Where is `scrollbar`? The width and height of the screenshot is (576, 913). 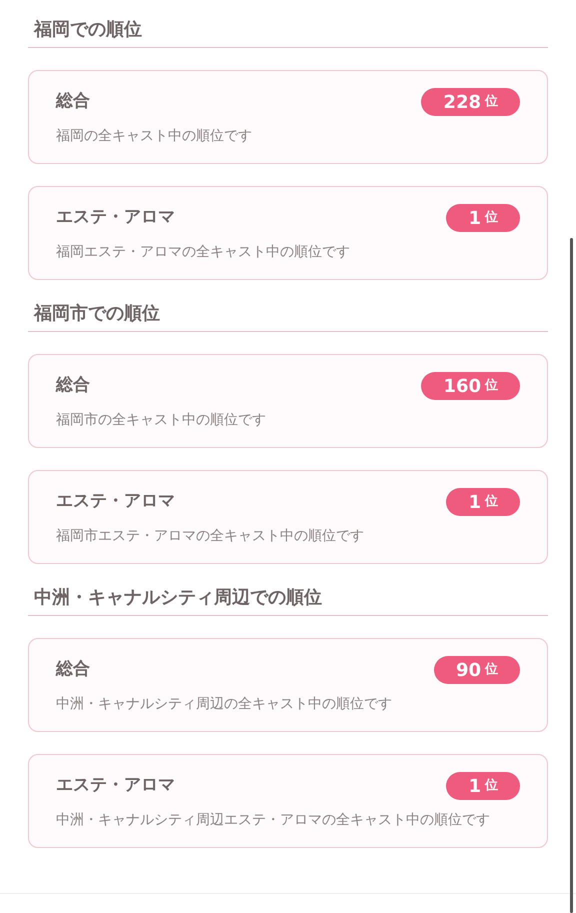 scrollbar is located at coordinates (571, 575).